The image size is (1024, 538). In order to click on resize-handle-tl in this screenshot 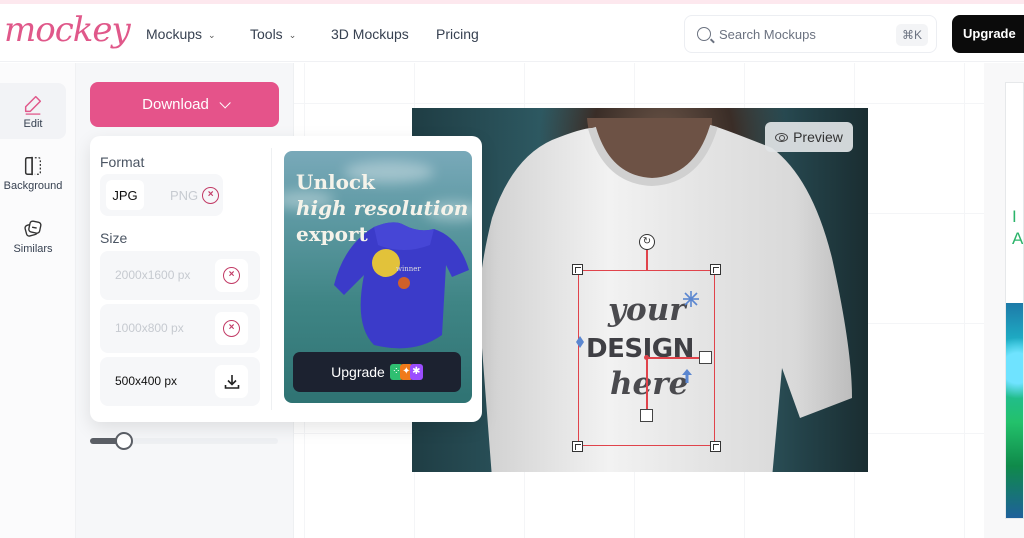, I will do `click(577, 269)`.